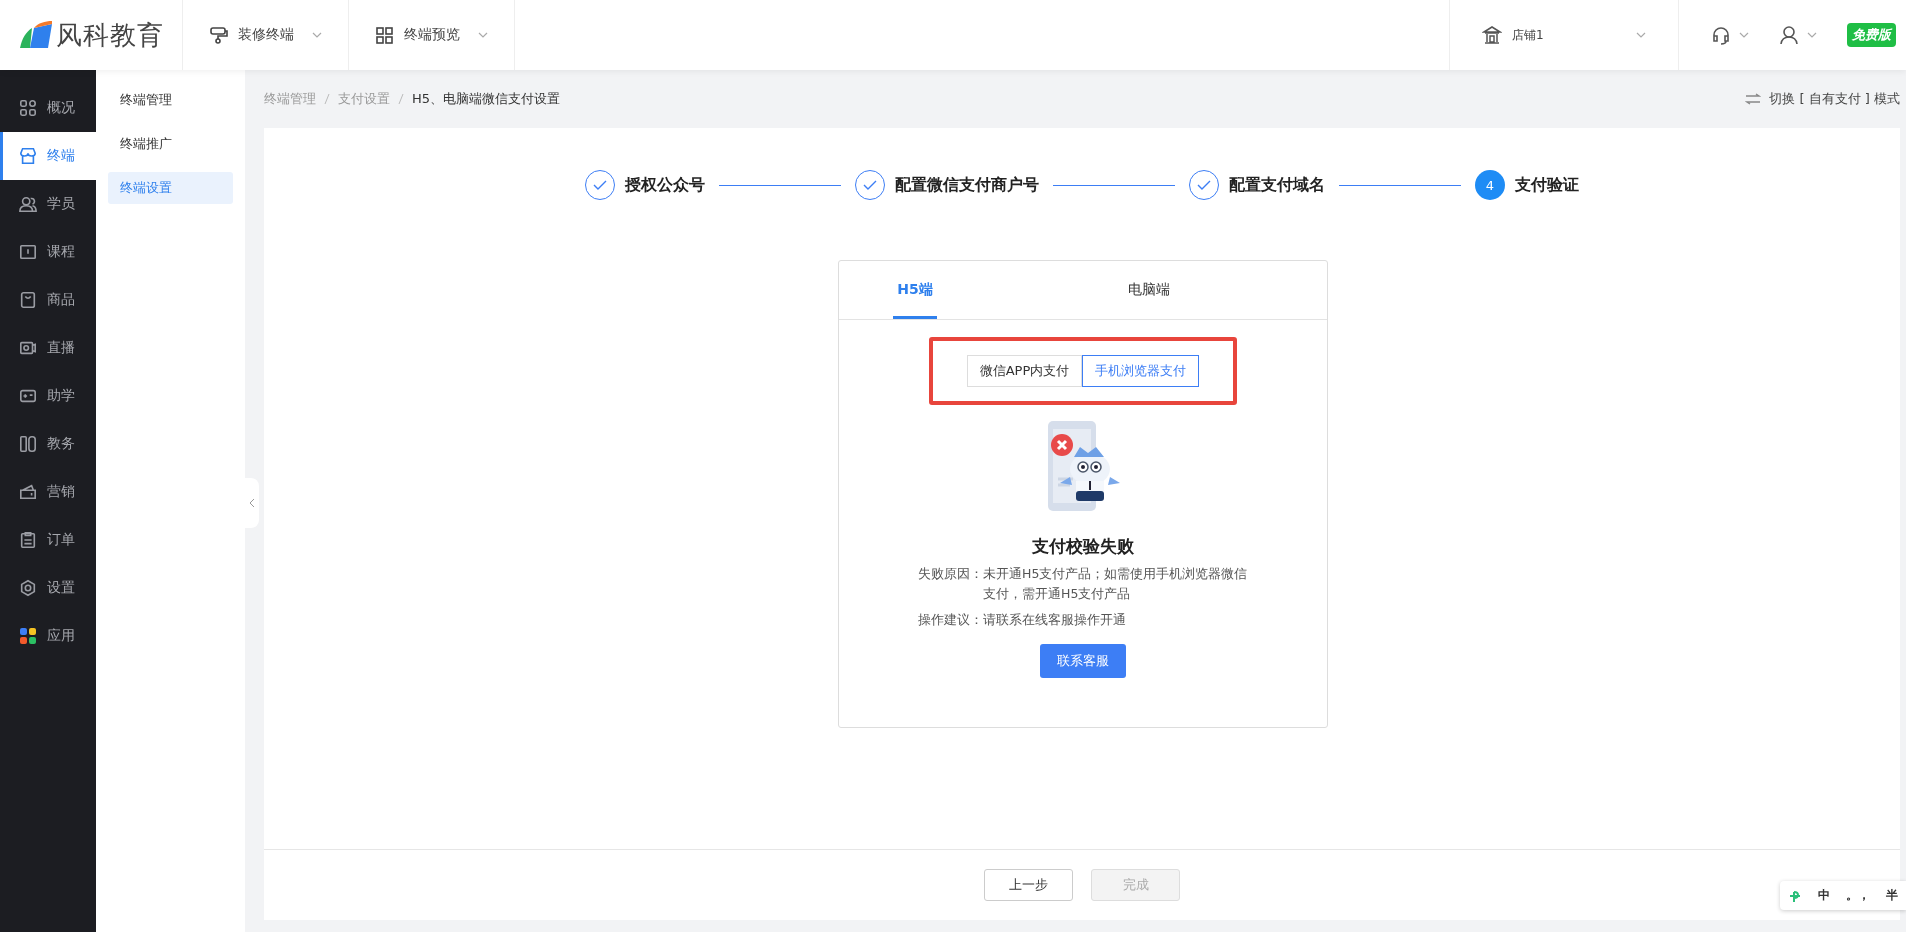 The height and width of the screenshot is (932, 1906). What do you see at coordinates (950, 574) in the screenshot?
I see `reason-label: 失败原因：` at bounding box center [950, 574].